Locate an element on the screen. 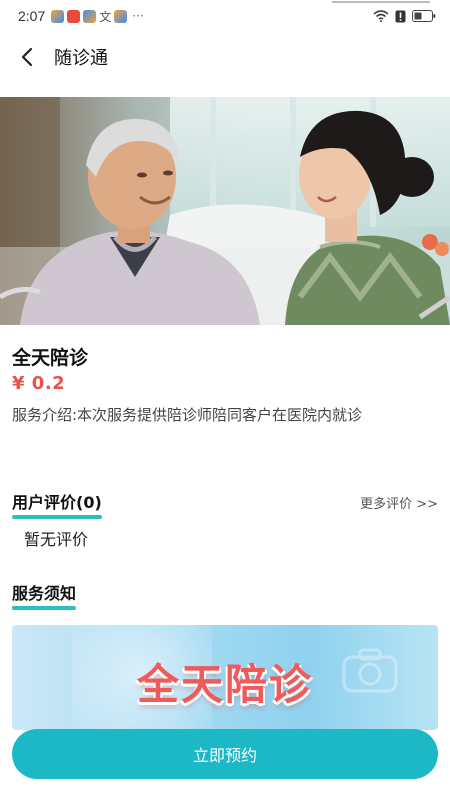 The width and height of the screenshot is (450, 800). book-now-button: 立即预约 is located at coordinates (225, 754).